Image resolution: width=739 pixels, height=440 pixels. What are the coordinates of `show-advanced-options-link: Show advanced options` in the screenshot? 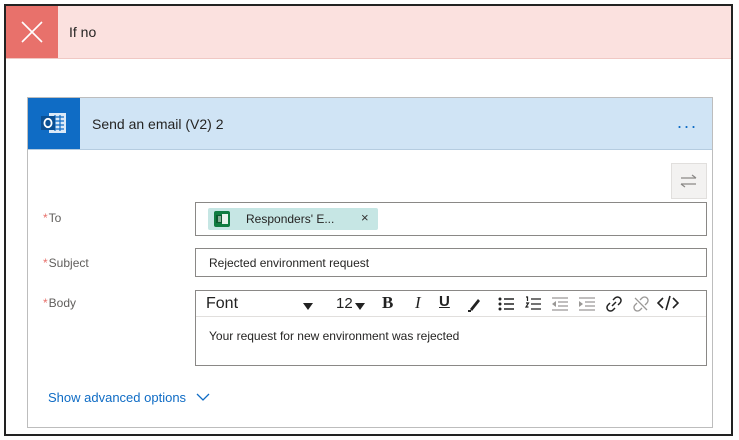 It's located at (129, 397).